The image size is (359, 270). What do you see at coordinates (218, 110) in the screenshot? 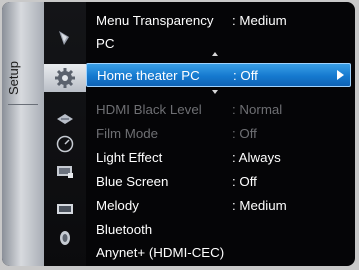
I see `menu-item-hdmi-black-level: HDMI Black Level : Normal` at bounding box center [218, 110].